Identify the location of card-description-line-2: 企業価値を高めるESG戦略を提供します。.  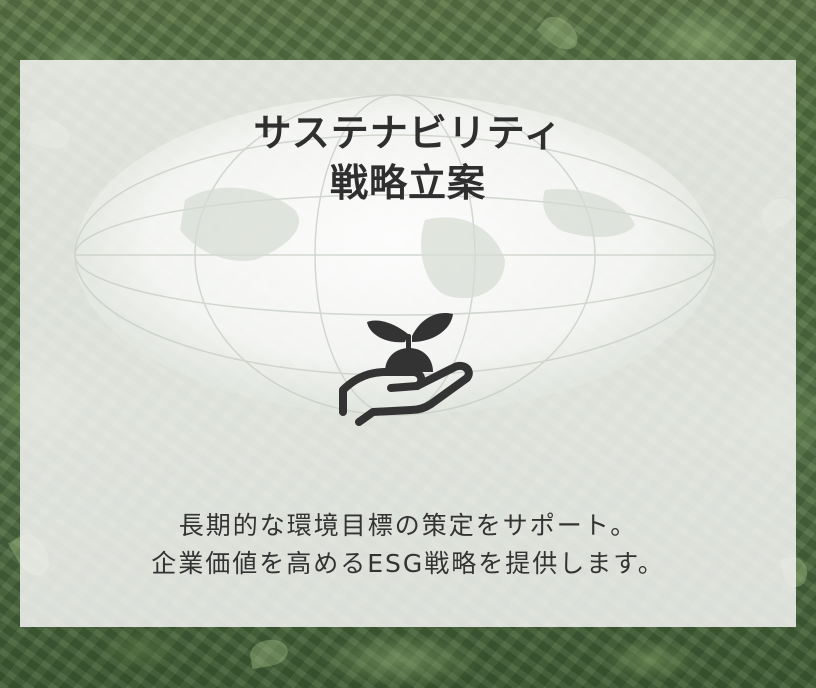
(408, 563).